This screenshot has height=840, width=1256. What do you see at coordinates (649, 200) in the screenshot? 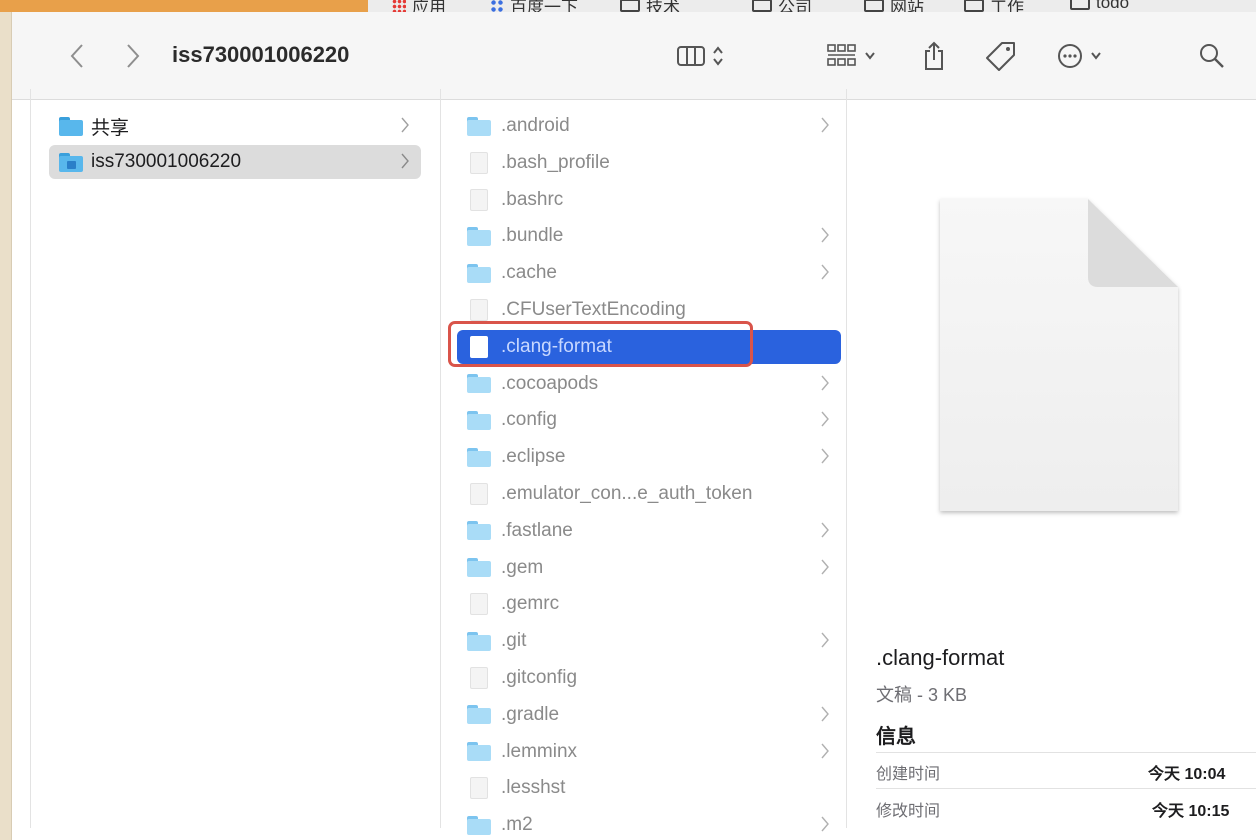
I see `file-row: .bashrc` at bounding box center [649, 200].